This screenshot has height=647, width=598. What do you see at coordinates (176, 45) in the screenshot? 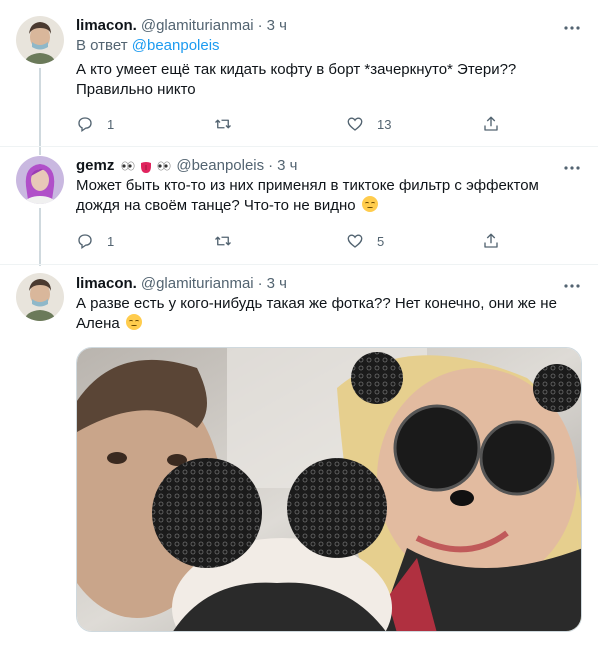
I see `reply-handle-link: @beanpoleis` at bounding box center [176, 45].